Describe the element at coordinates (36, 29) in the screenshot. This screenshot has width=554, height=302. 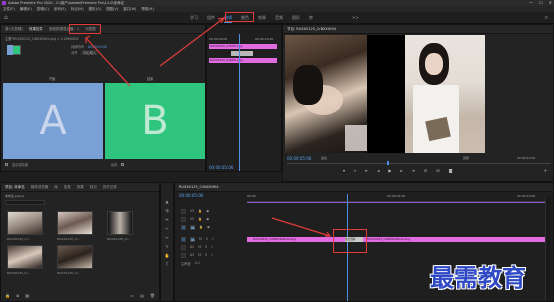
I see `tab-effect-controls: 效果控件` at that location.